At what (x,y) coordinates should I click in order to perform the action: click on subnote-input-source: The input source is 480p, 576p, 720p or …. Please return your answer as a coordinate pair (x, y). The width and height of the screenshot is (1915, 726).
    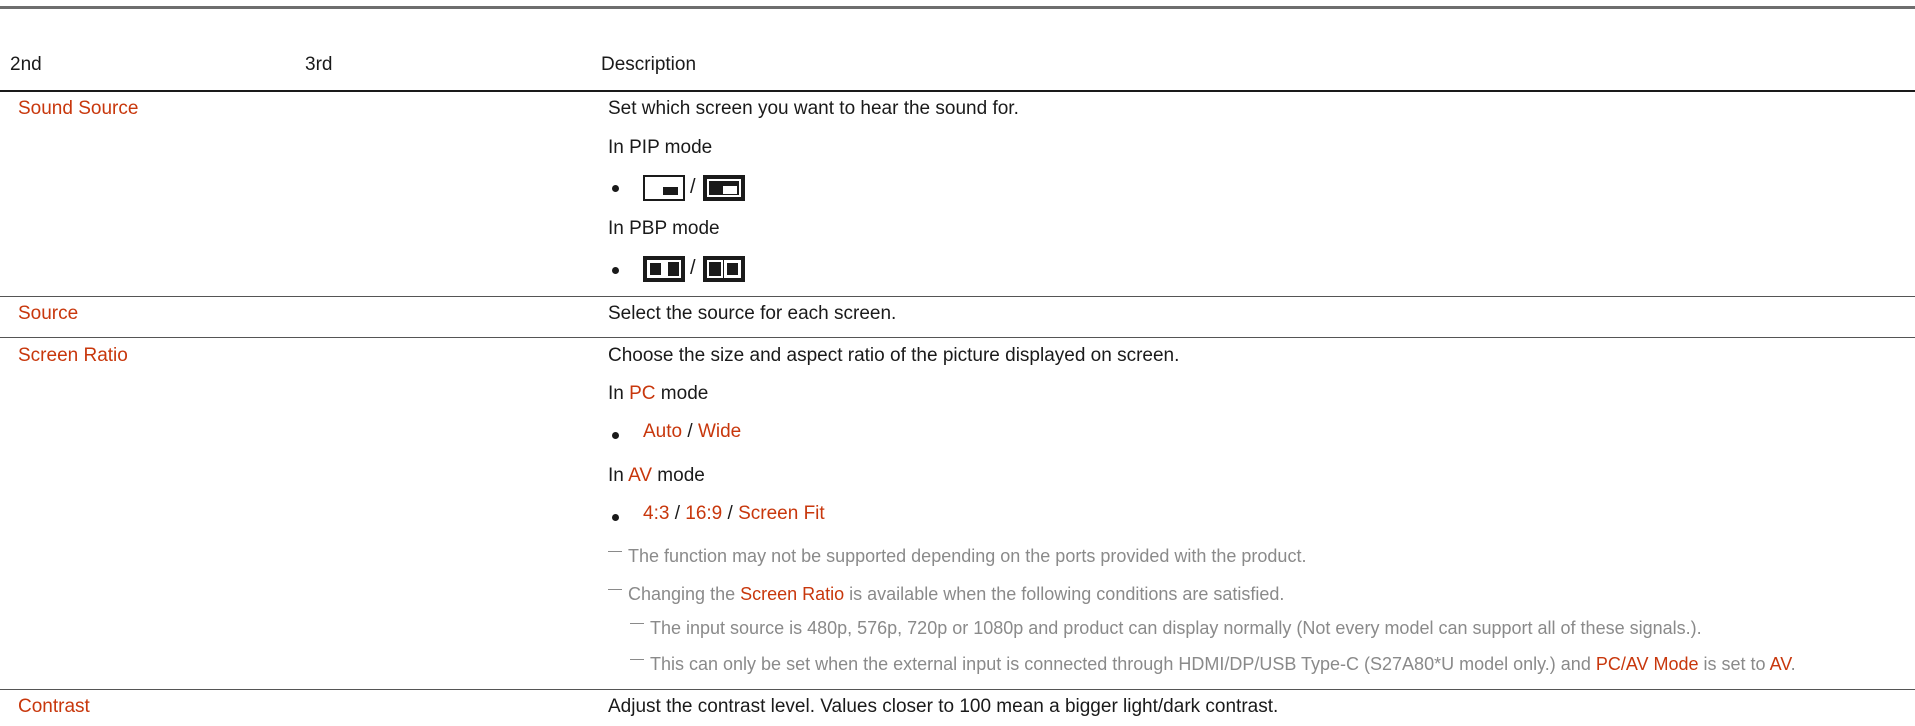
    Looking at the image, I should click on (1166, 628).